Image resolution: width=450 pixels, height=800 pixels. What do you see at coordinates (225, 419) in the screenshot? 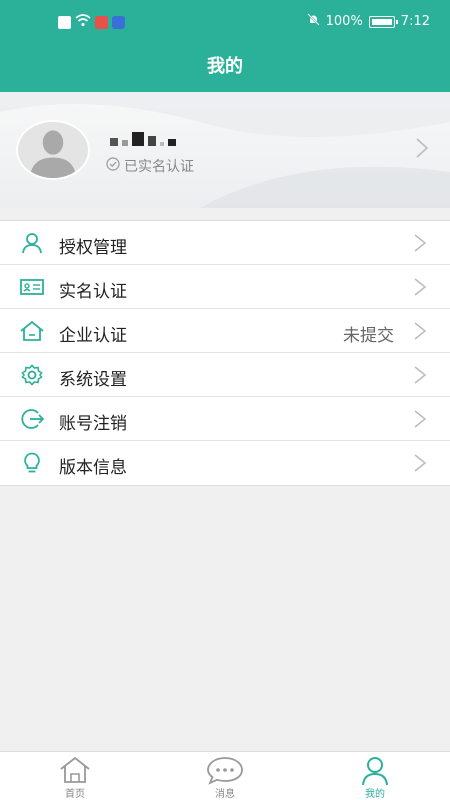
I see `menu-item-account-deletion: 账号注销` at bounding box center [225, 419].